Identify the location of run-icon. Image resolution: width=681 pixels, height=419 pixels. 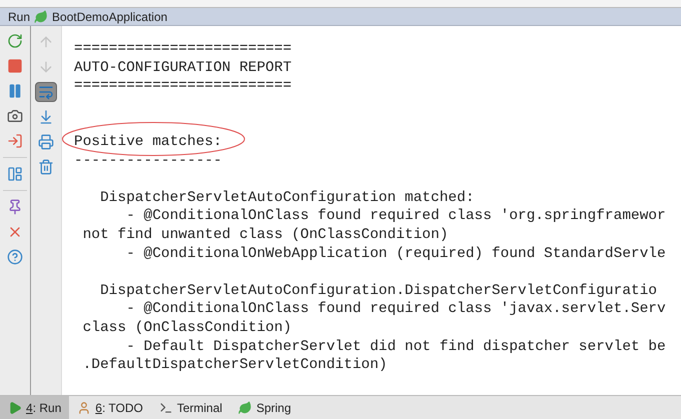
(15, 407).